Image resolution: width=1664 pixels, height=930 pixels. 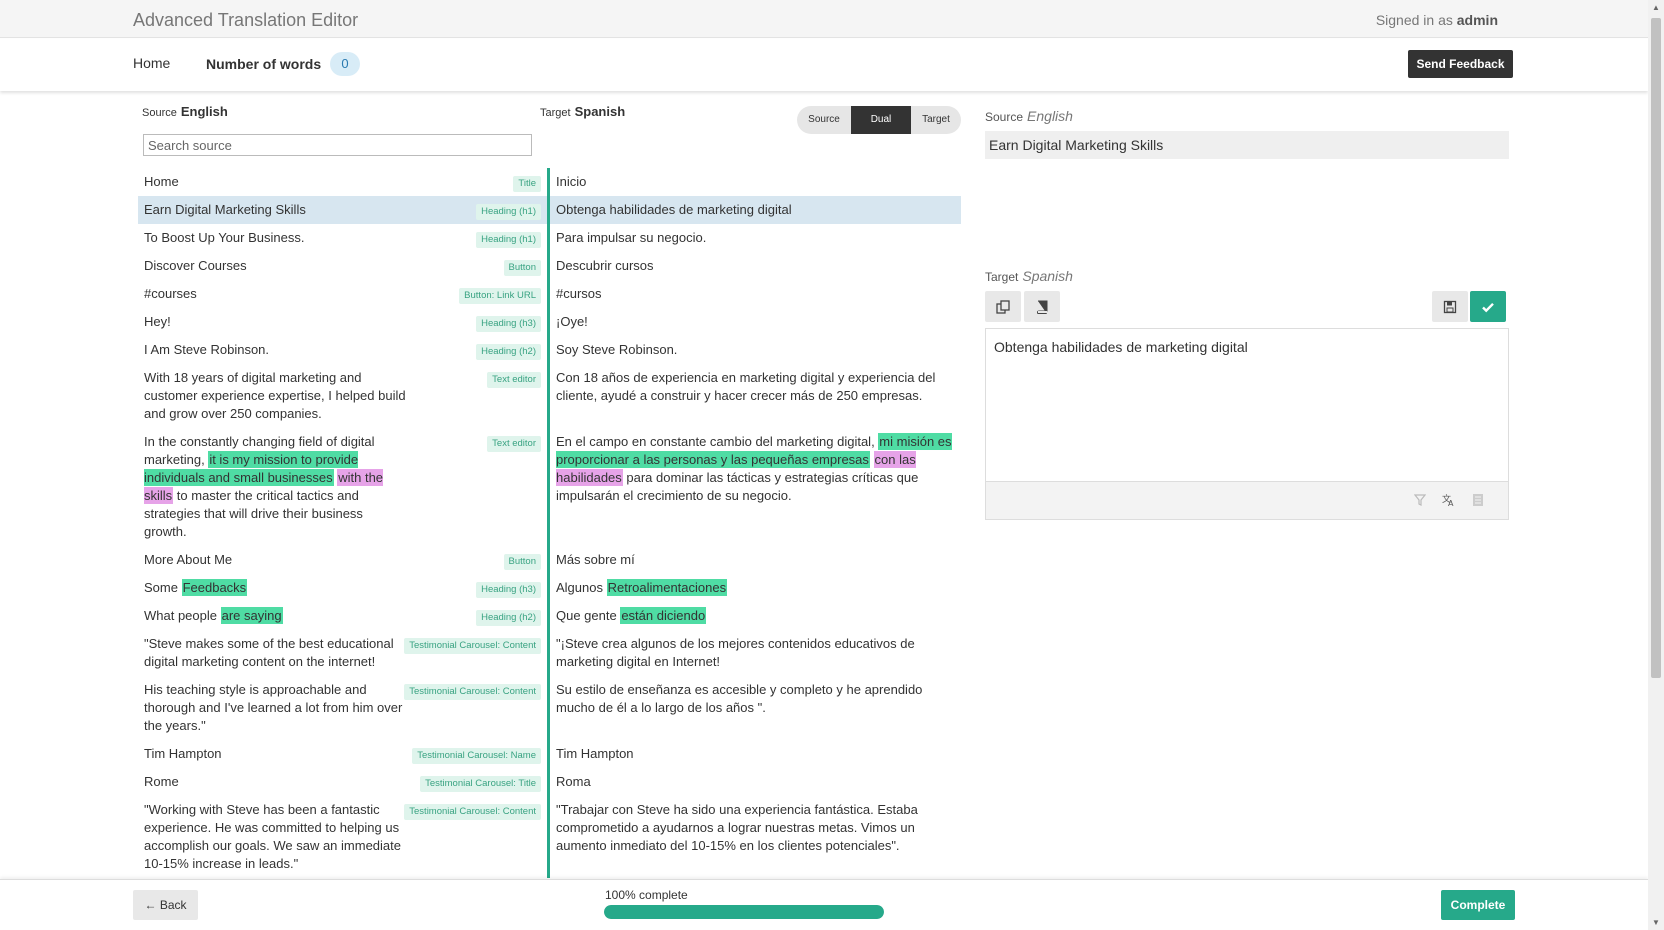 What do you see at coordinates (595, 559) in the screenshot?
I see `target-text-part: Más sobre mí` at bounding box center [595, 559].